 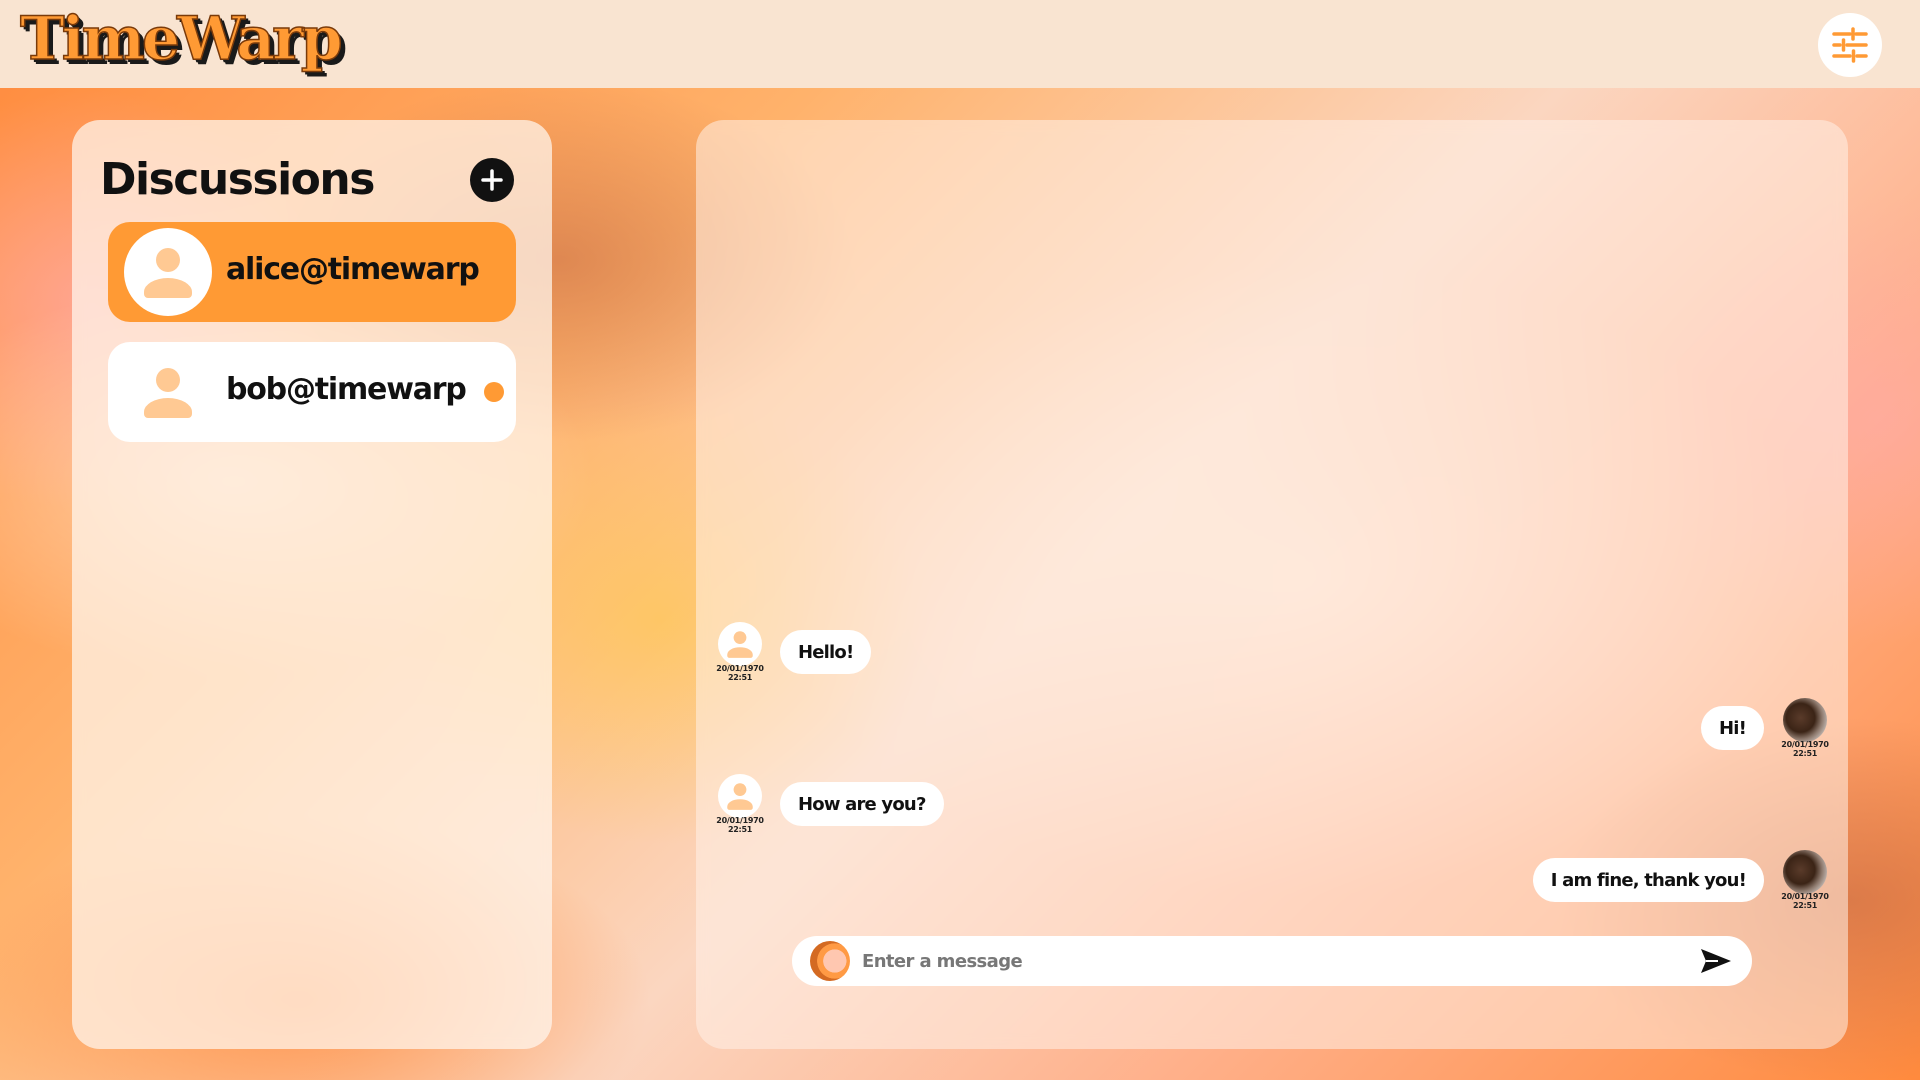 I want to click on new-discussion-button, so click(x=492, y=180).